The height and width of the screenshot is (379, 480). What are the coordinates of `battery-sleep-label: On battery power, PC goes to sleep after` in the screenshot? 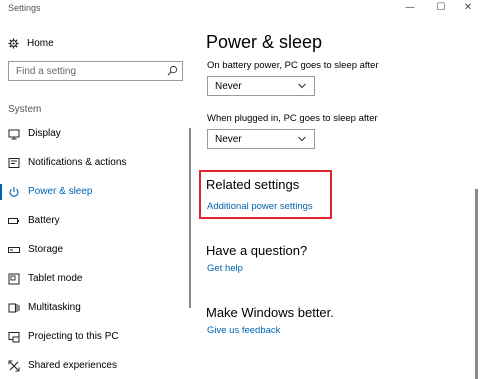 It's located at (293, 65).